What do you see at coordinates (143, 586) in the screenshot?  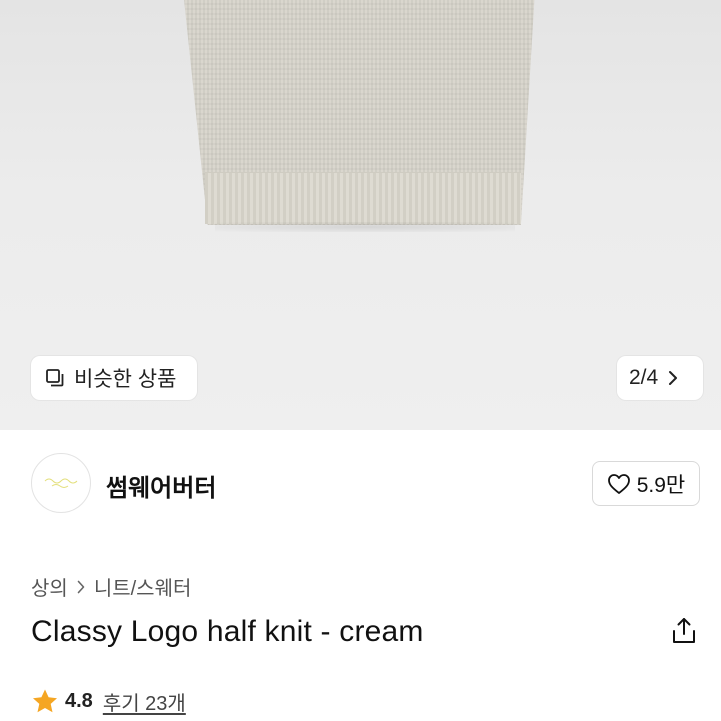 I see `breadcrumb-item-knit: 니트/스웨터` at bounding box center [143, 586].